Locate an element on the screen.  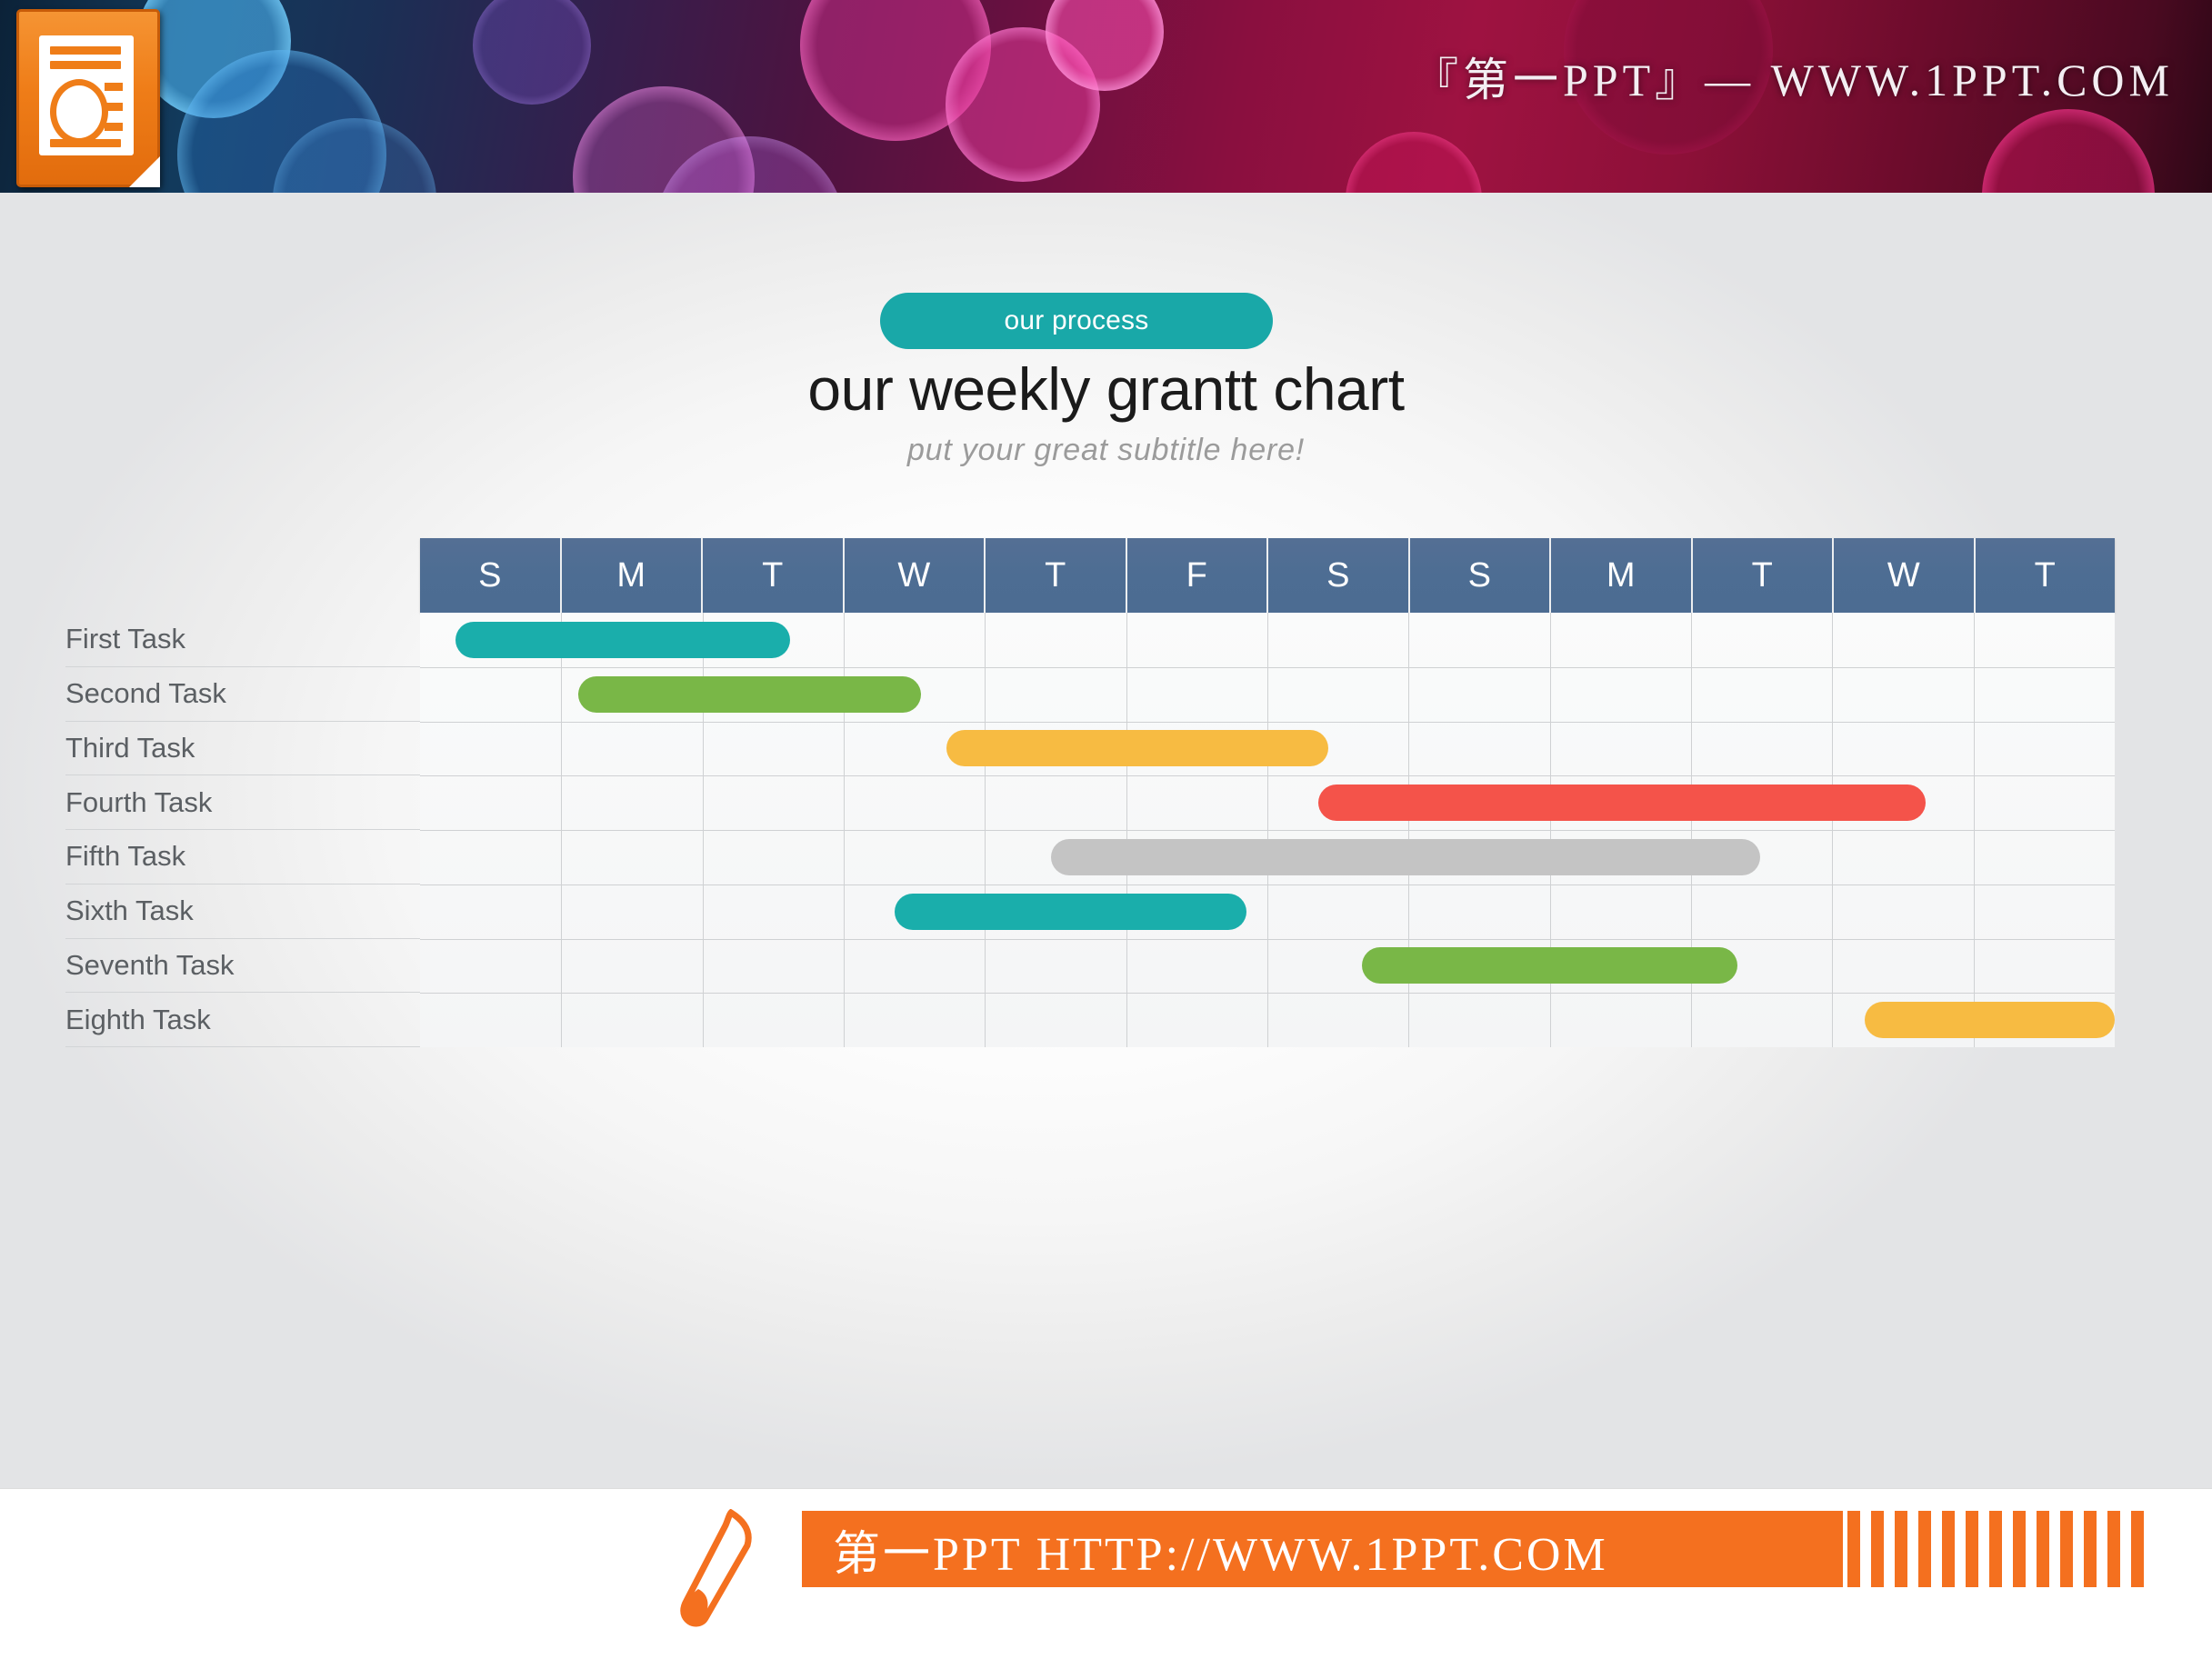
gantt-header-cell-9: T is located at coordinates (1763, 575).